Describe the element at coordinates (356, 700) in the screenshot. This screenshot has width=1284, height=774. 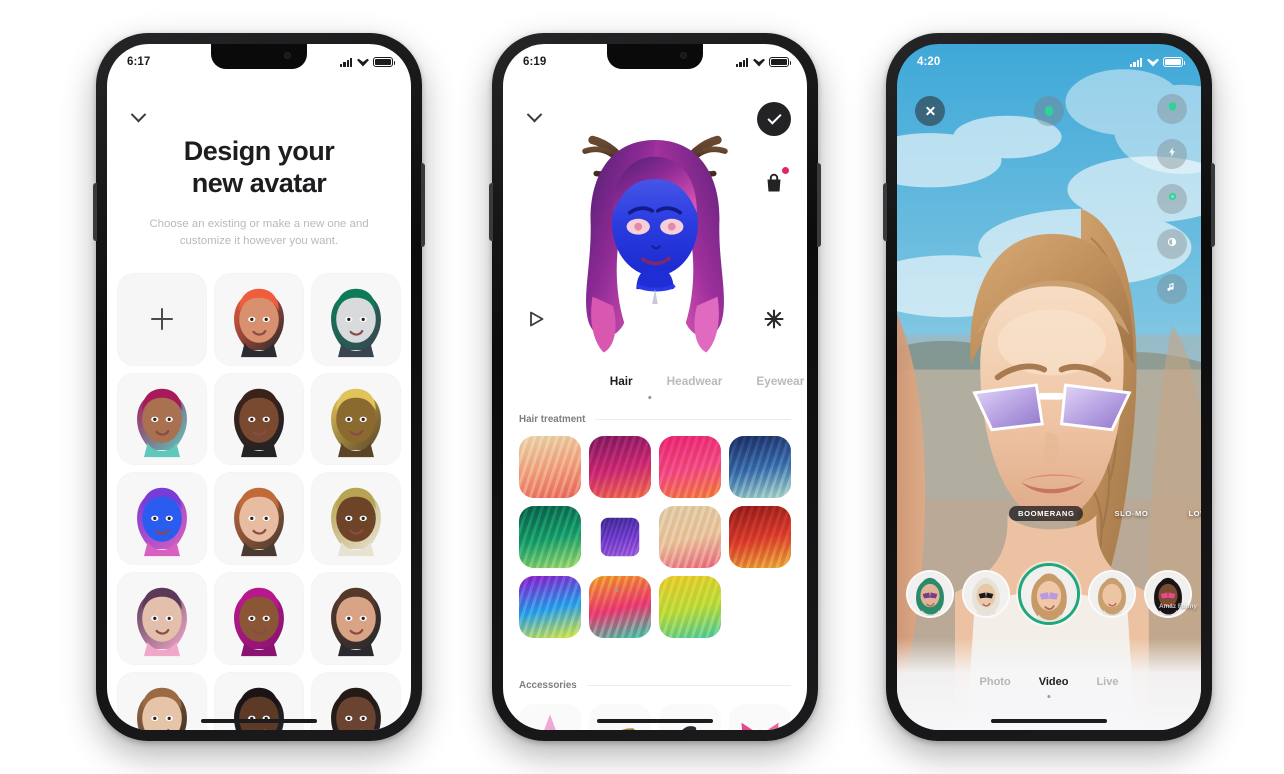
I see `avatar-afro-puff` at that location.